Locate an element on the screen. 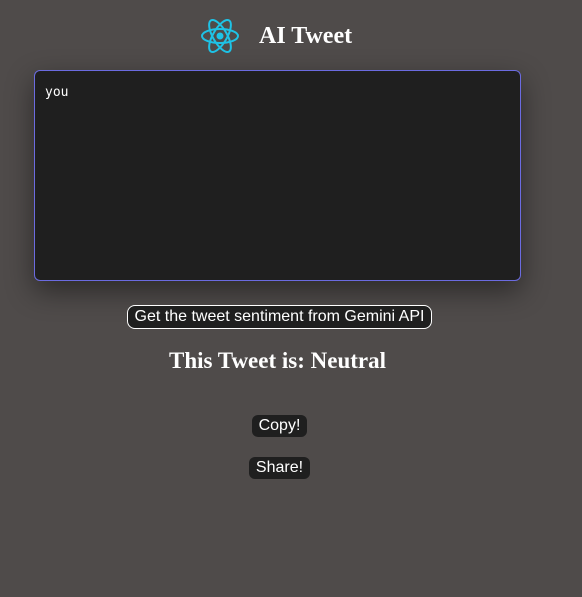  react-atom-icon is located at coordinates (220, 36).